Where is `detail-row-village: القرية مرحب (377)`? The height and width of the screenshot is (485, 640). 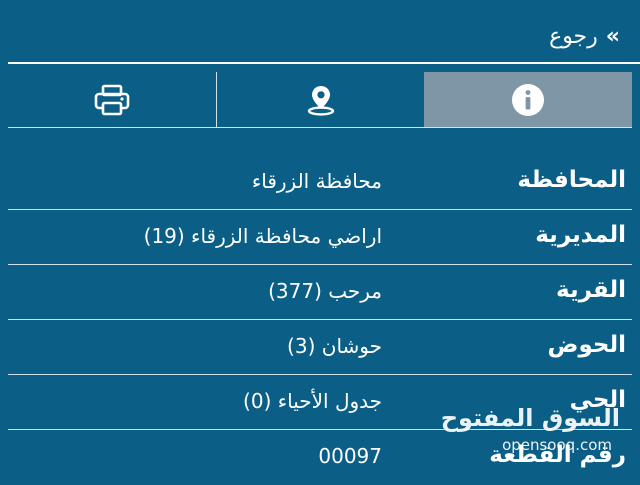 detail-row-village: القرية مرحب (377) is located at coordinates (320, 292).